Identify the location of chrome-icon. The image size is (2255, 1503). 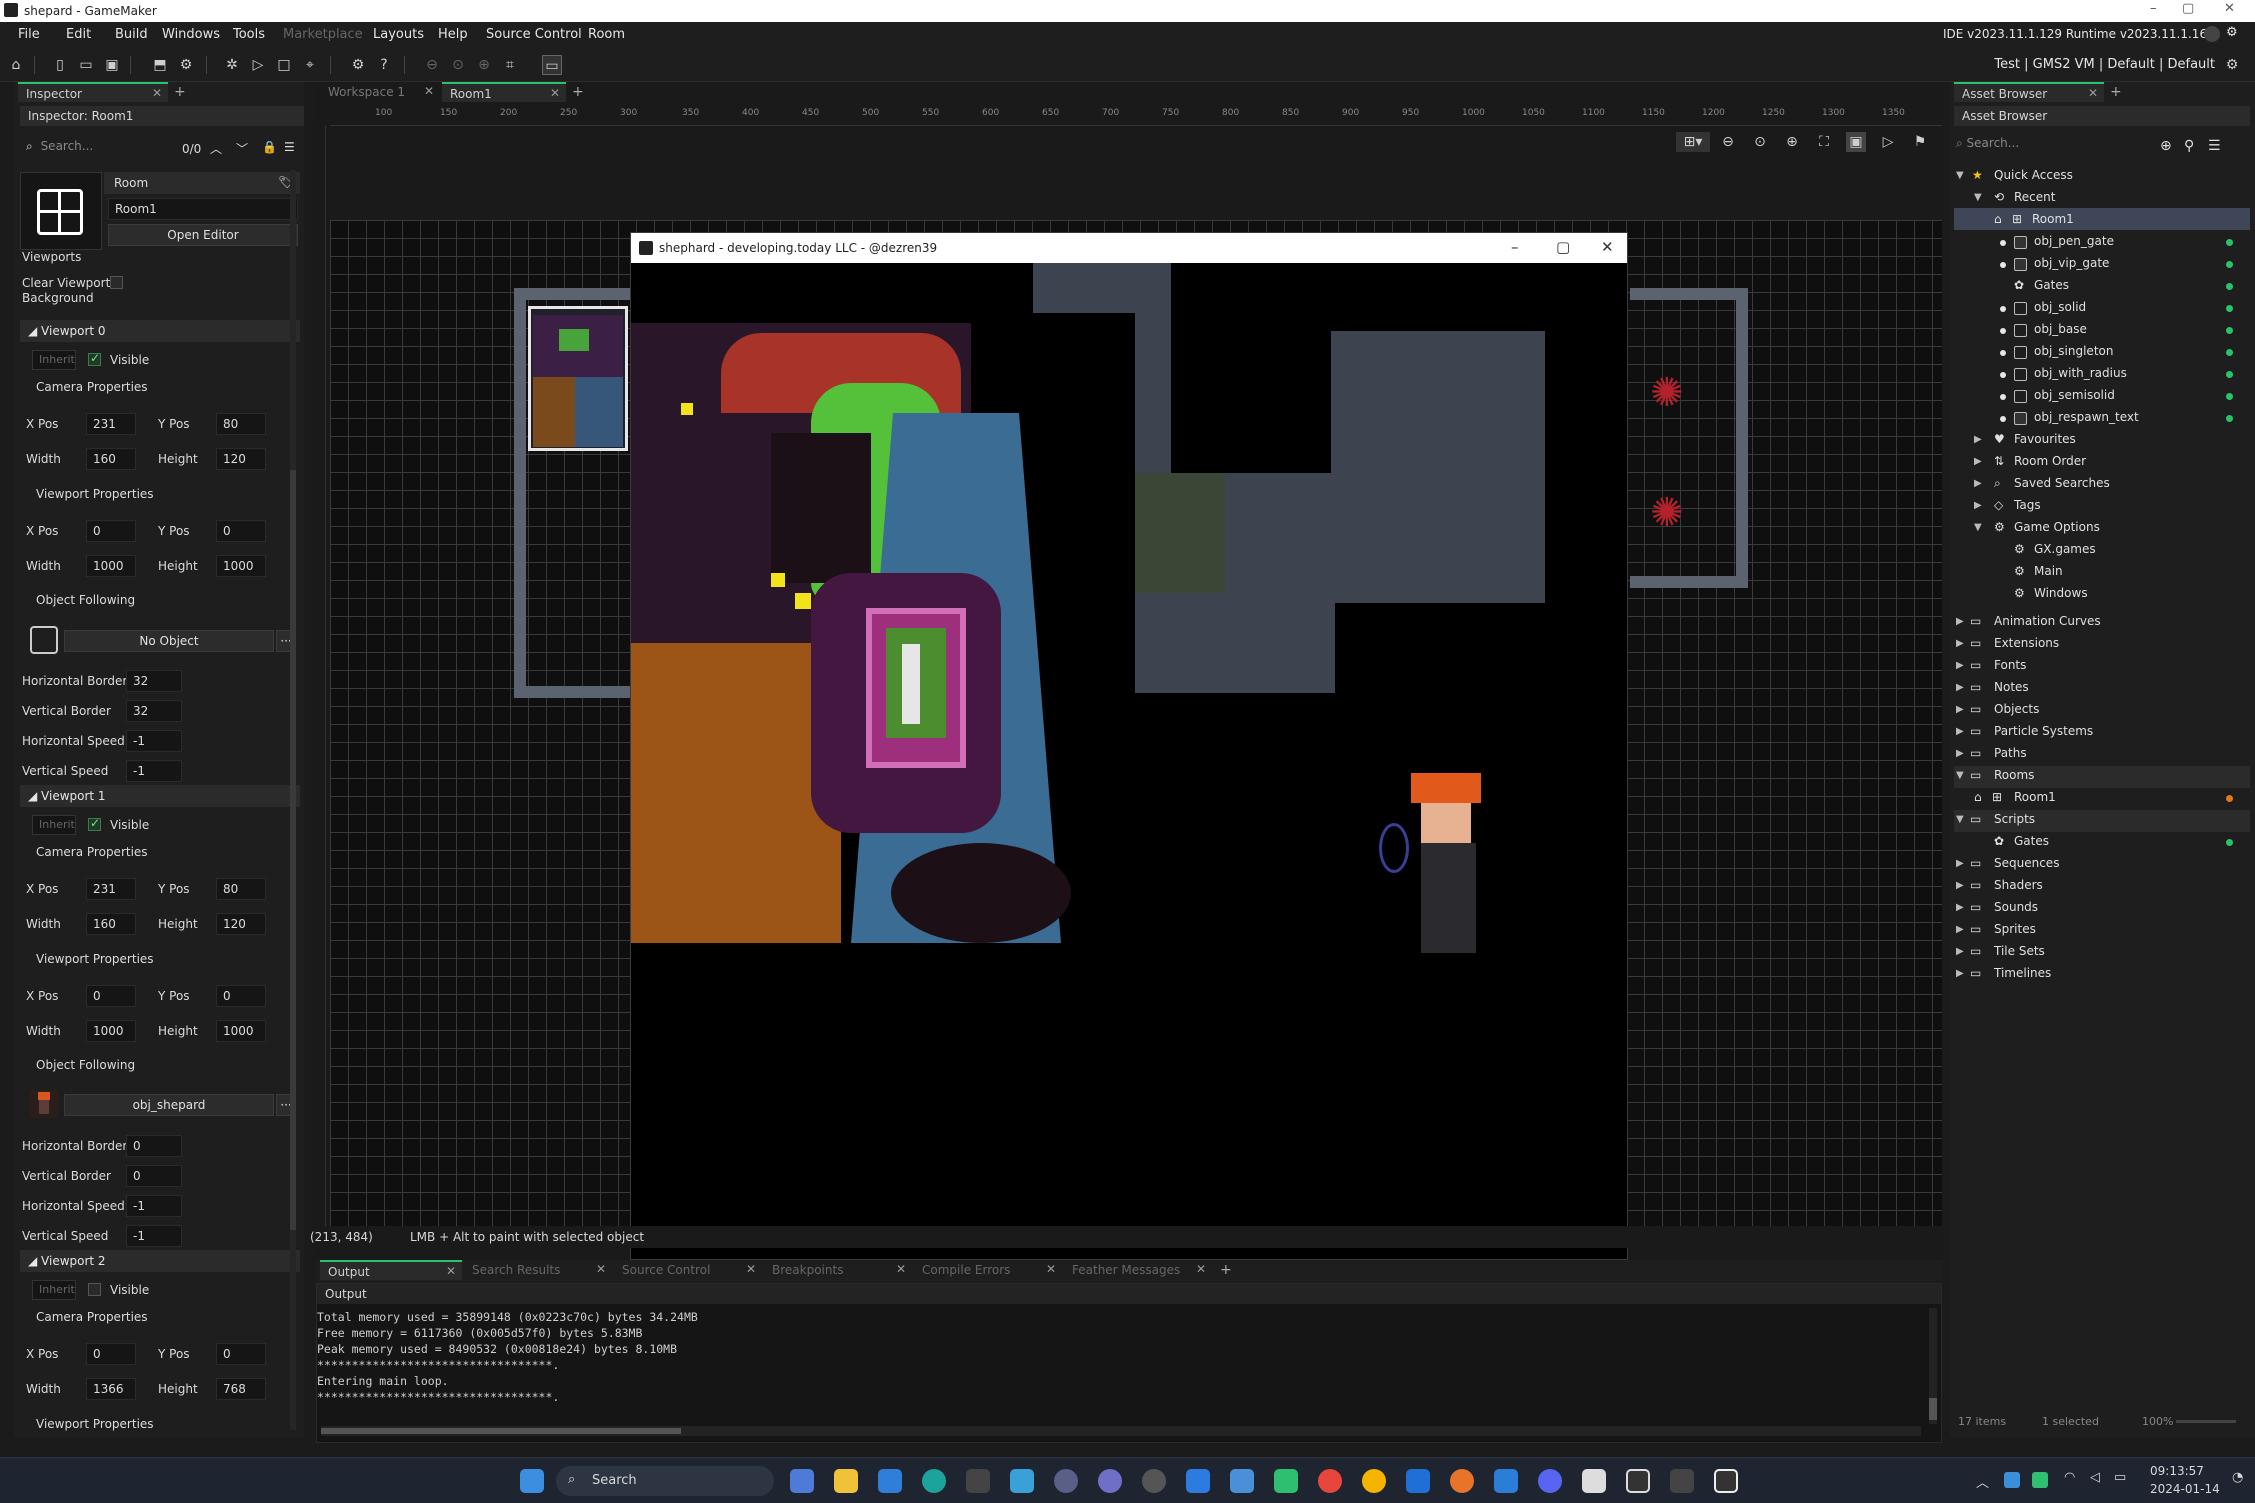
(1330, 1481).